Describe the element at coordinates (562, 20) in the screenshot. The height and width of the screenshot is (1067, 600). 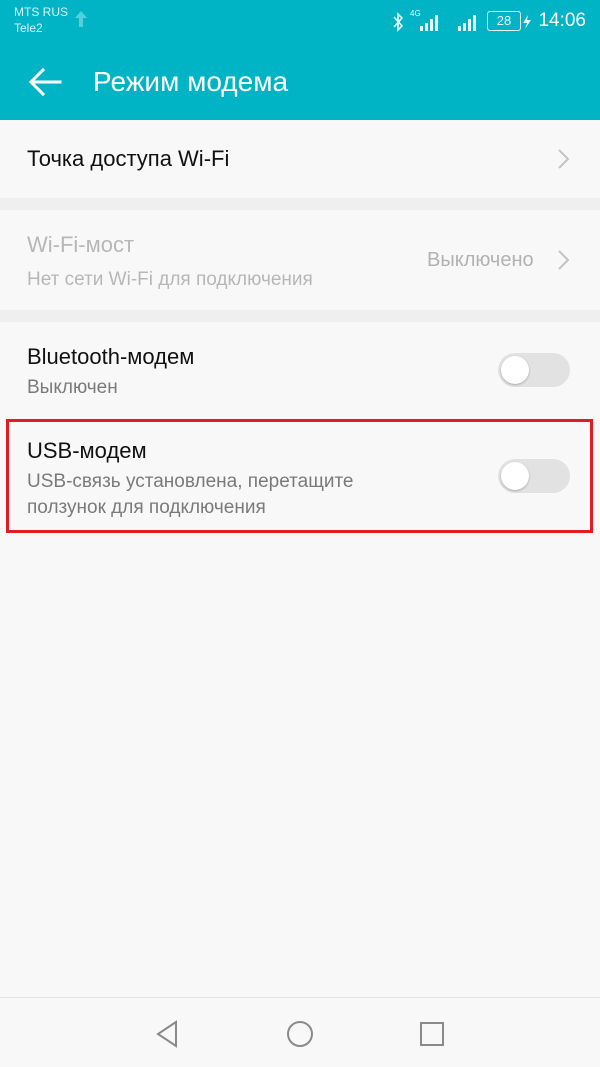
I see `clock: 14:06` at that location.